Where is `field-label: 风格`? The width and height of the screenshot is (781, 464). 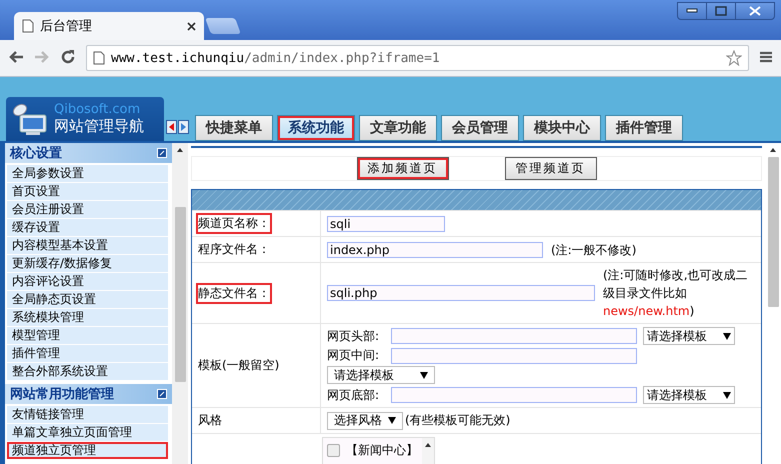 field-label: 风格 is located at coordinates (210, 420).